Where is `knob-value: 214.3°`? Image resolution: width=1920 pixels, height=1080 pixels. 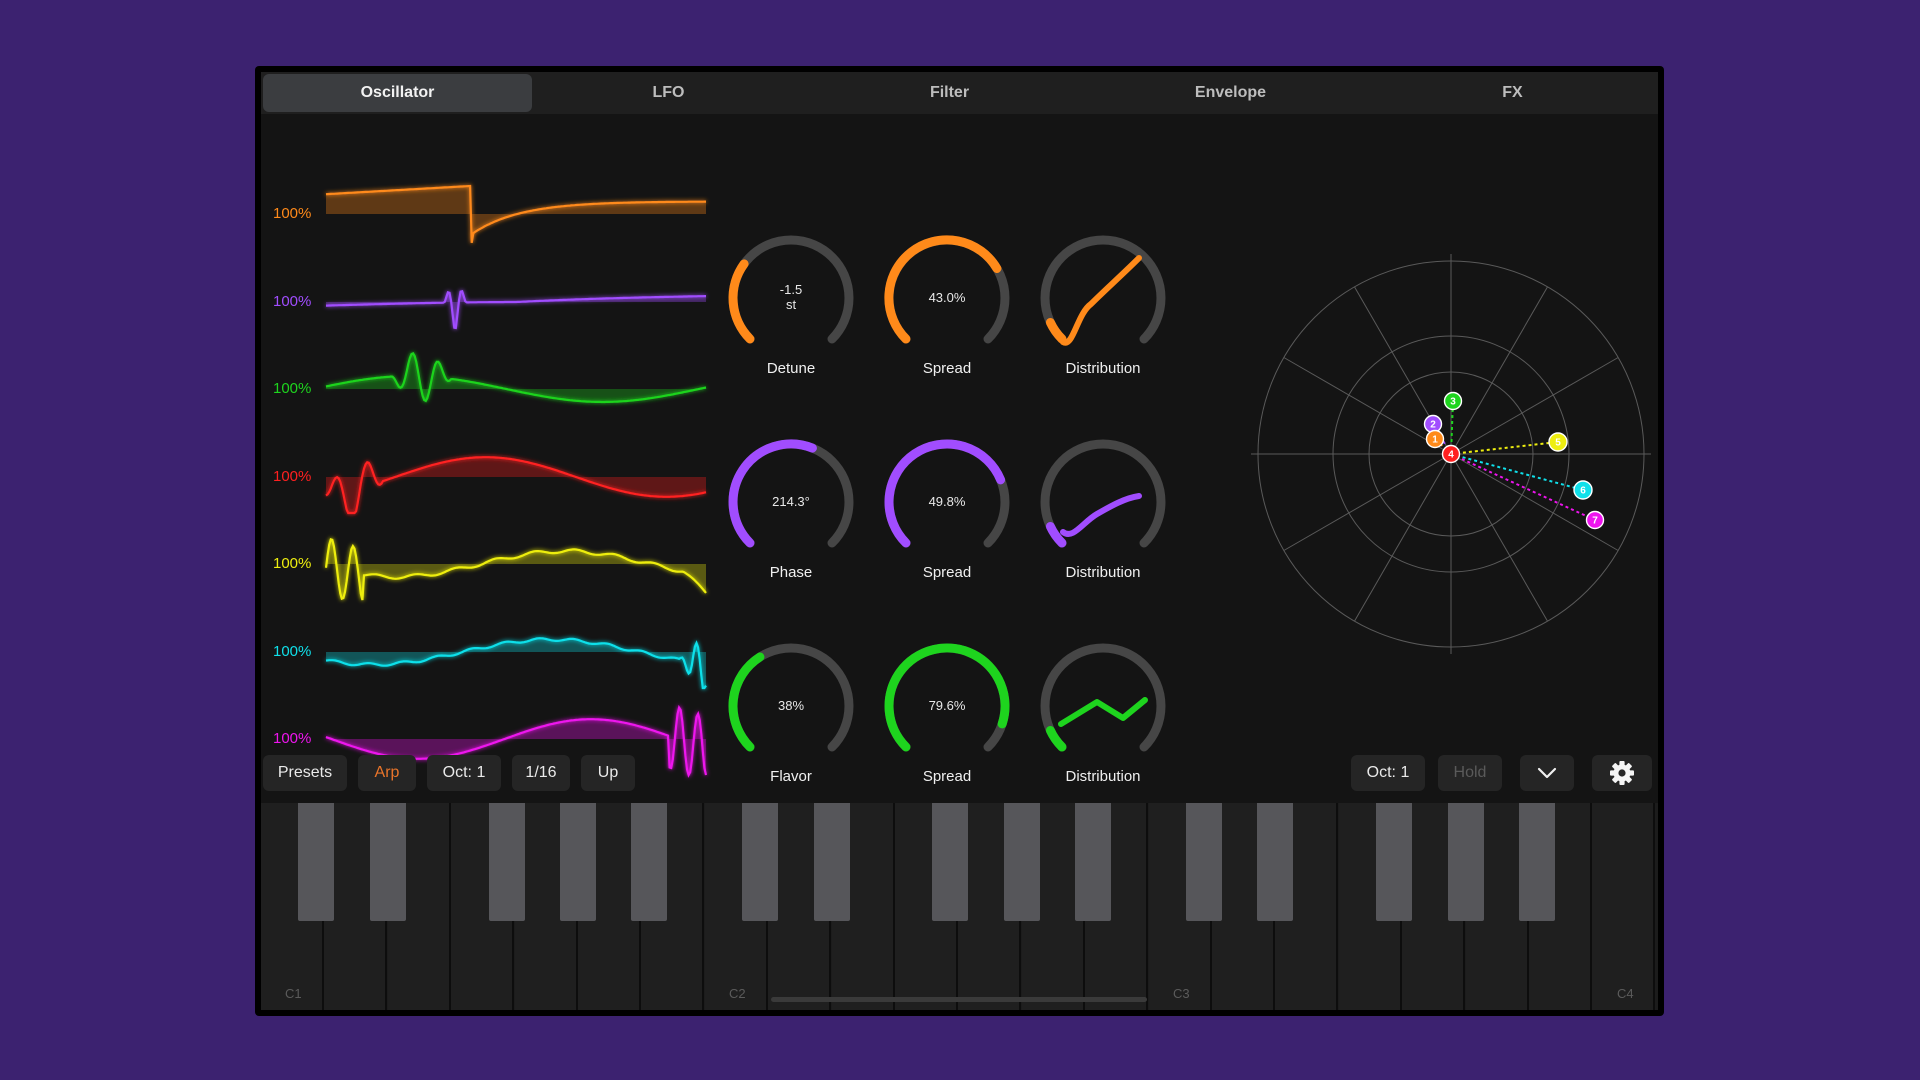 knob-value: 214.3° is located at coordinates (791, 501).